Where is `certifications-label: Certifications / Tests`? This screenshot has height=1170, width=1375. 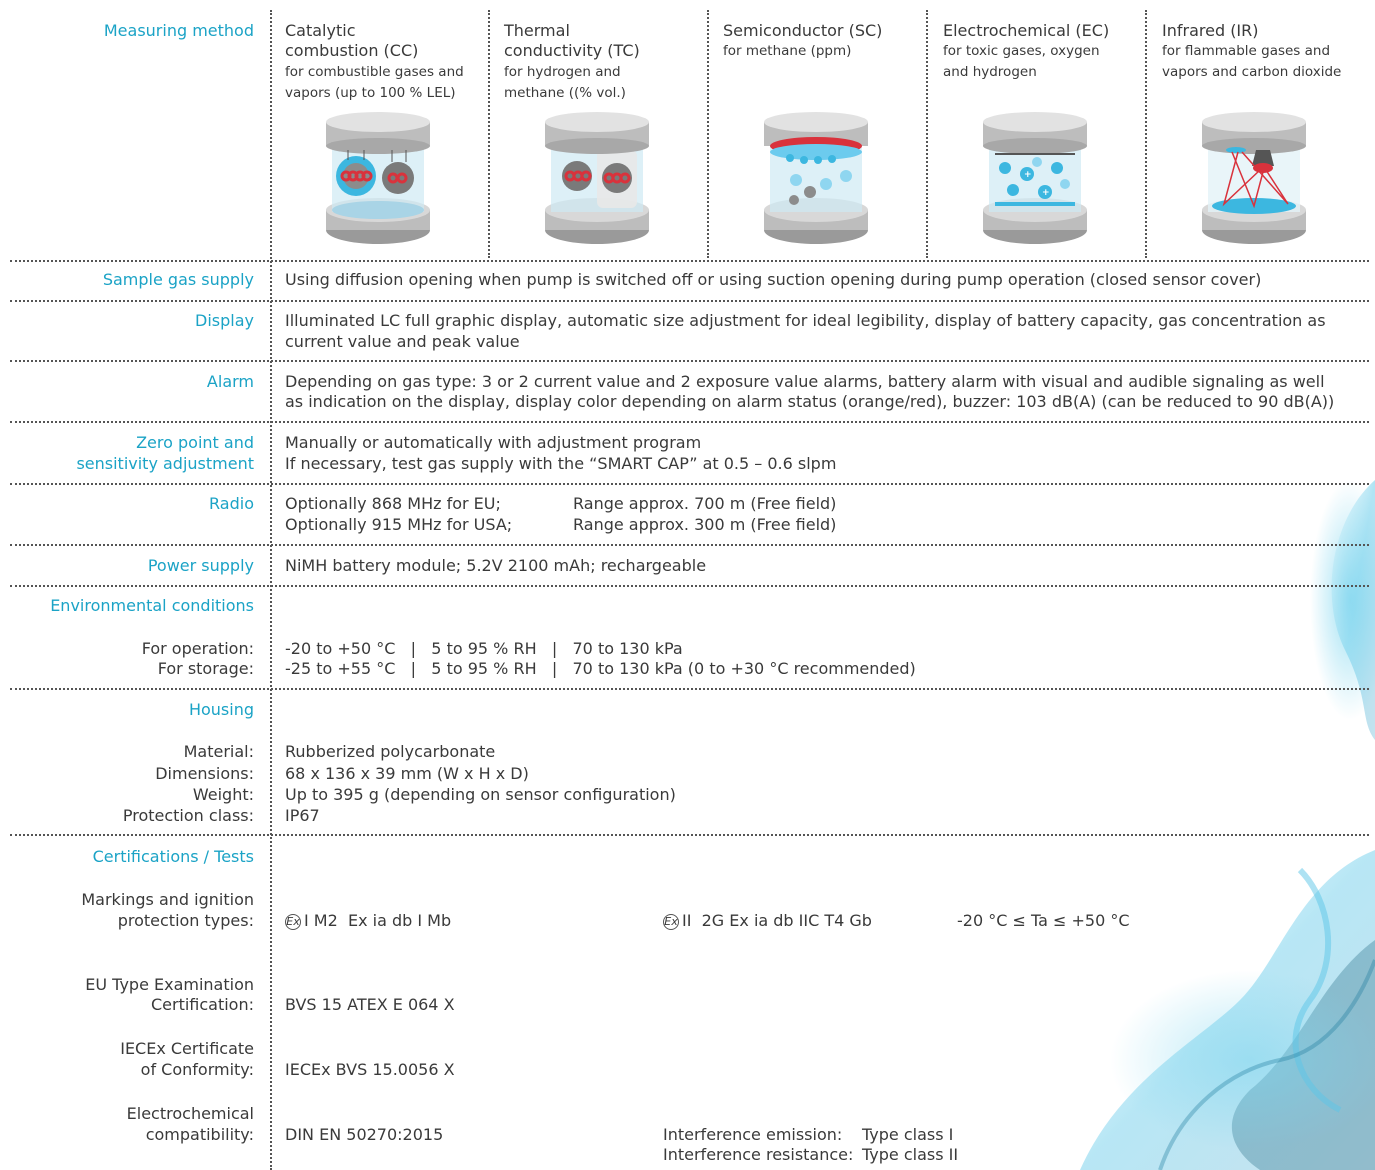 certifications-label: Certifications / Tests is located at coordinates (173, 856).